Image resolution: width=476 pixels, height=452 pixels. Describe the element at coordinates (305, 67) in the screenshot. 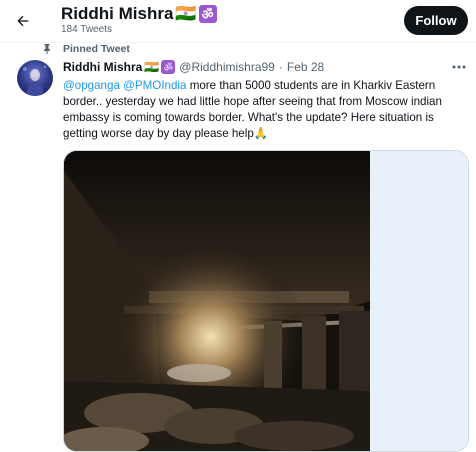

I see `tweet-date: Feb 28` at that location.